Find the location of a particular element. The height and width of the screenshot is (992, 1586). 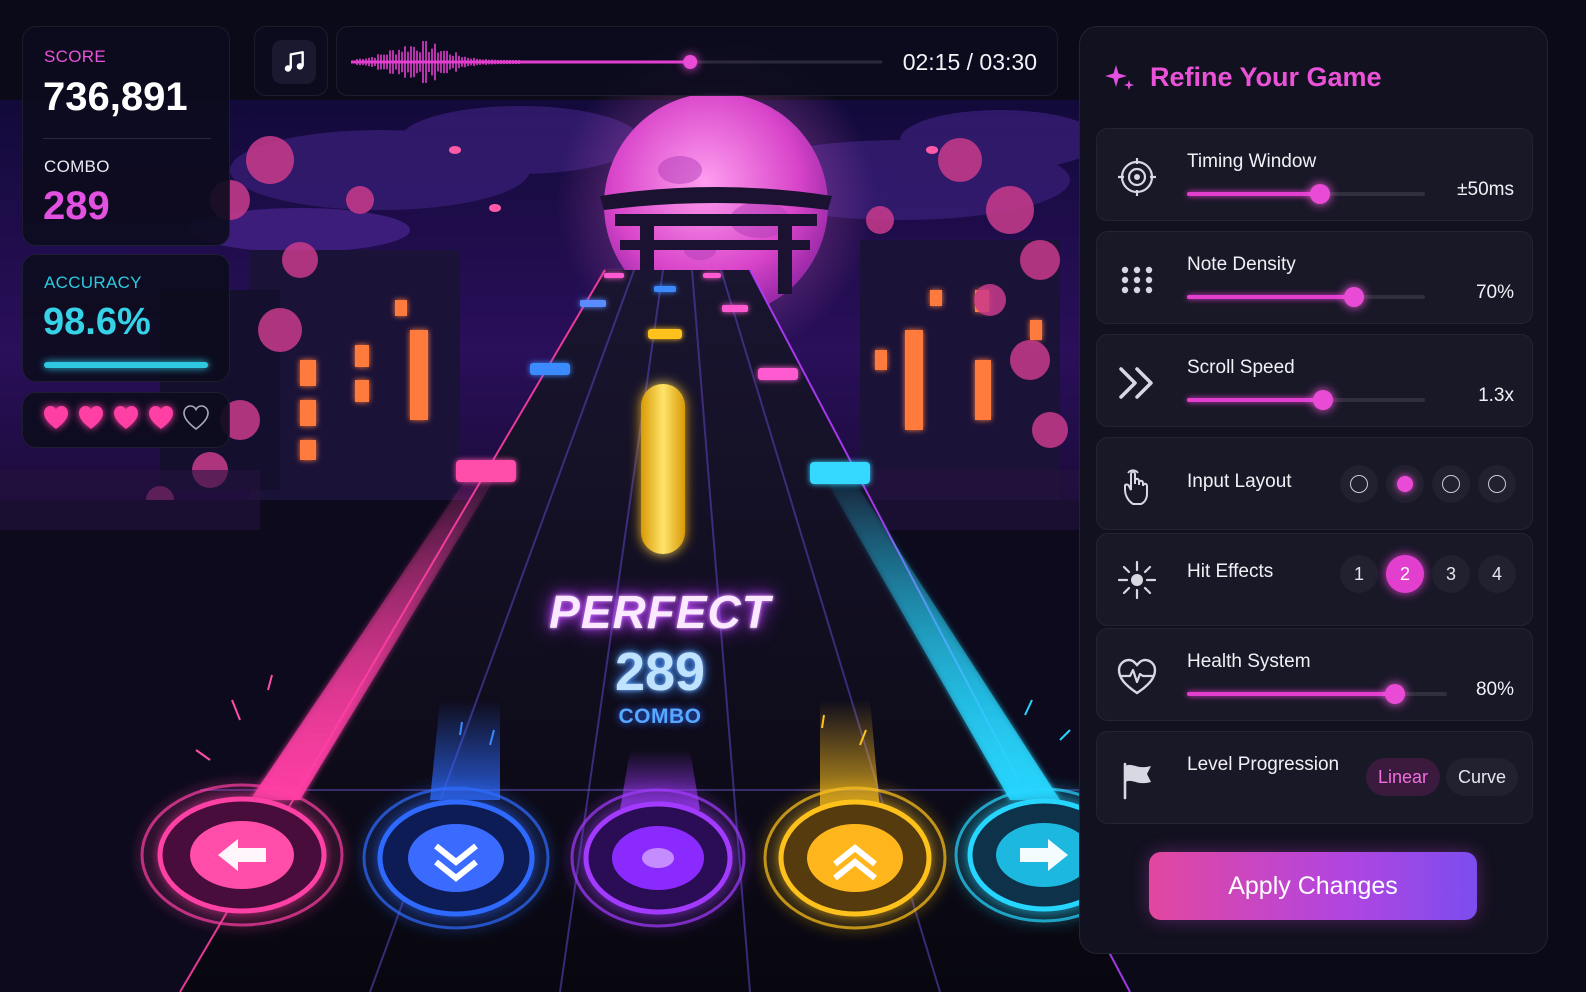

accuracy-bar is located at coordinates (127, 365).